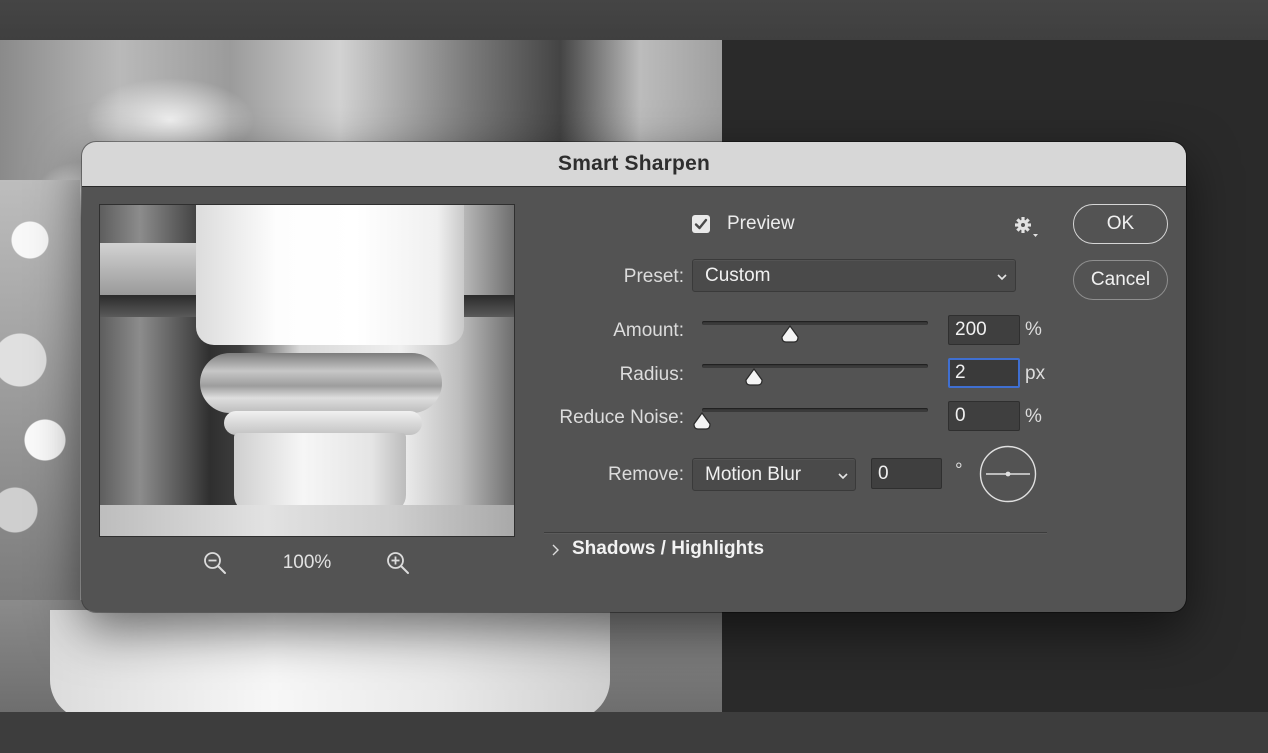 The width and height of the screenshot is (1268, 753). Describe the element at coordinates (155, 269) in the screenshot. I see `preview-image-rail` at that location.